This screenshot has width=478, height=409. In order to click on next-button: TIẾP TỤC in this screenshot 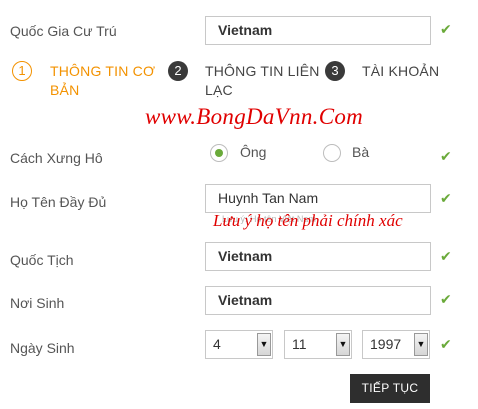, I will do `click(390, 388)`.